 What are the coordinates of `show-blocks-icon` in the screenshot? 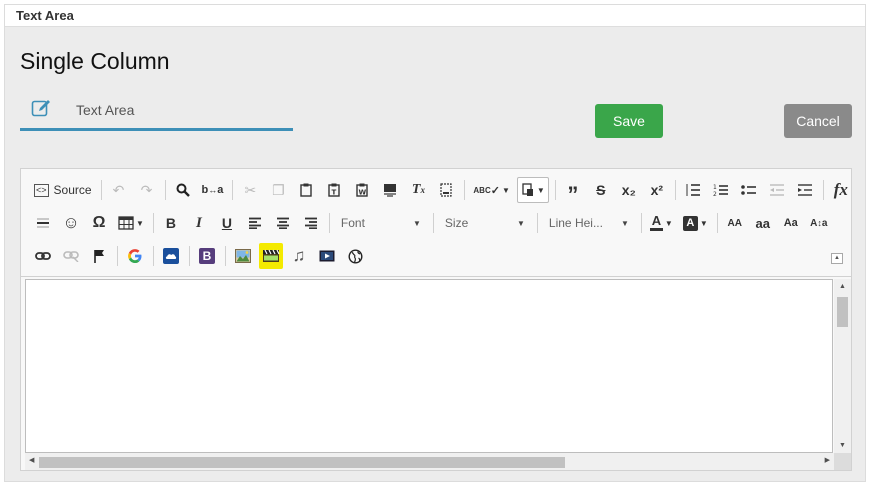 It's located at (446, 190).